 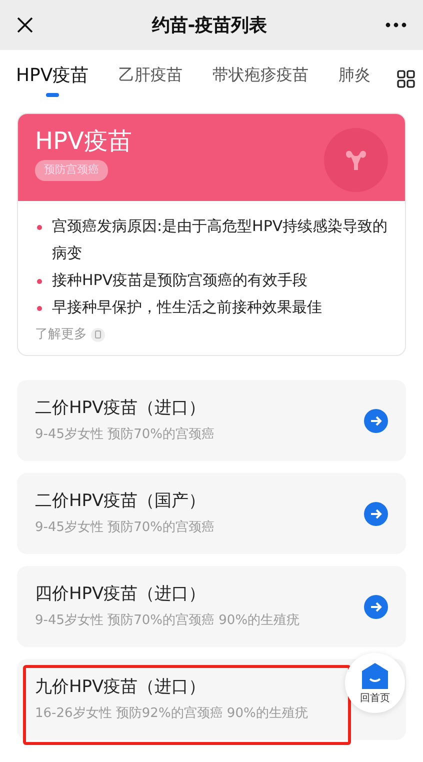 What do you see at coordinates (98, 335) in the screenshot?
I see `copy-icon` at bounding box center [98, 335].